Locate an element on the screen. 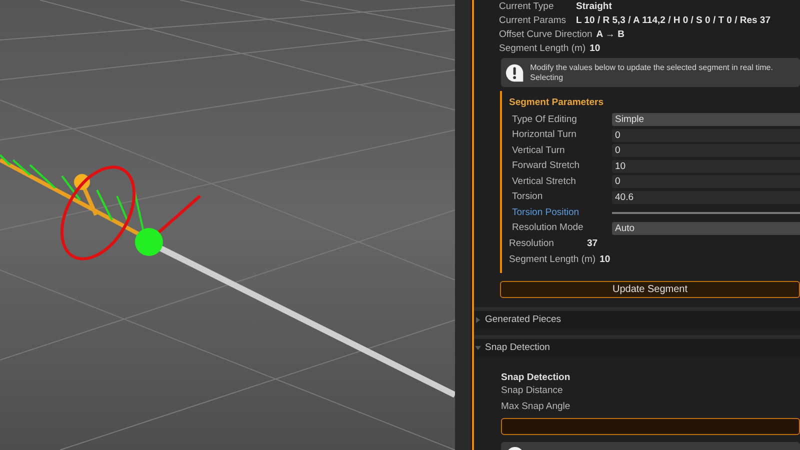 The image size is (800, 450). input-field is located at coordinates (650, 426).